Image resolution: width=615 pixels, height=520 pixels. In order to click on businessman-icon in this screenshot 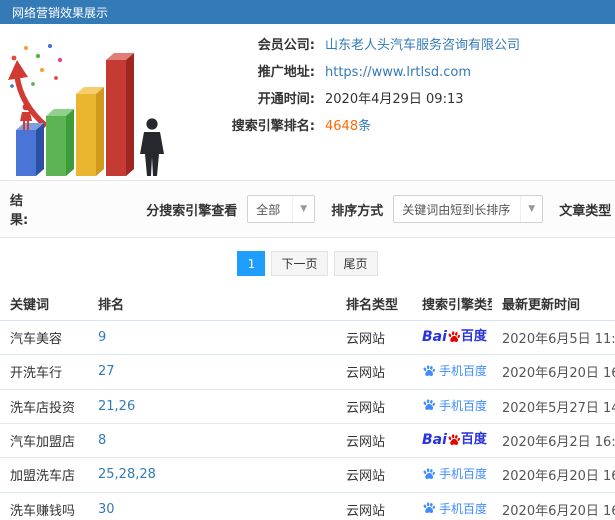, I will do `click(152, 147)`.